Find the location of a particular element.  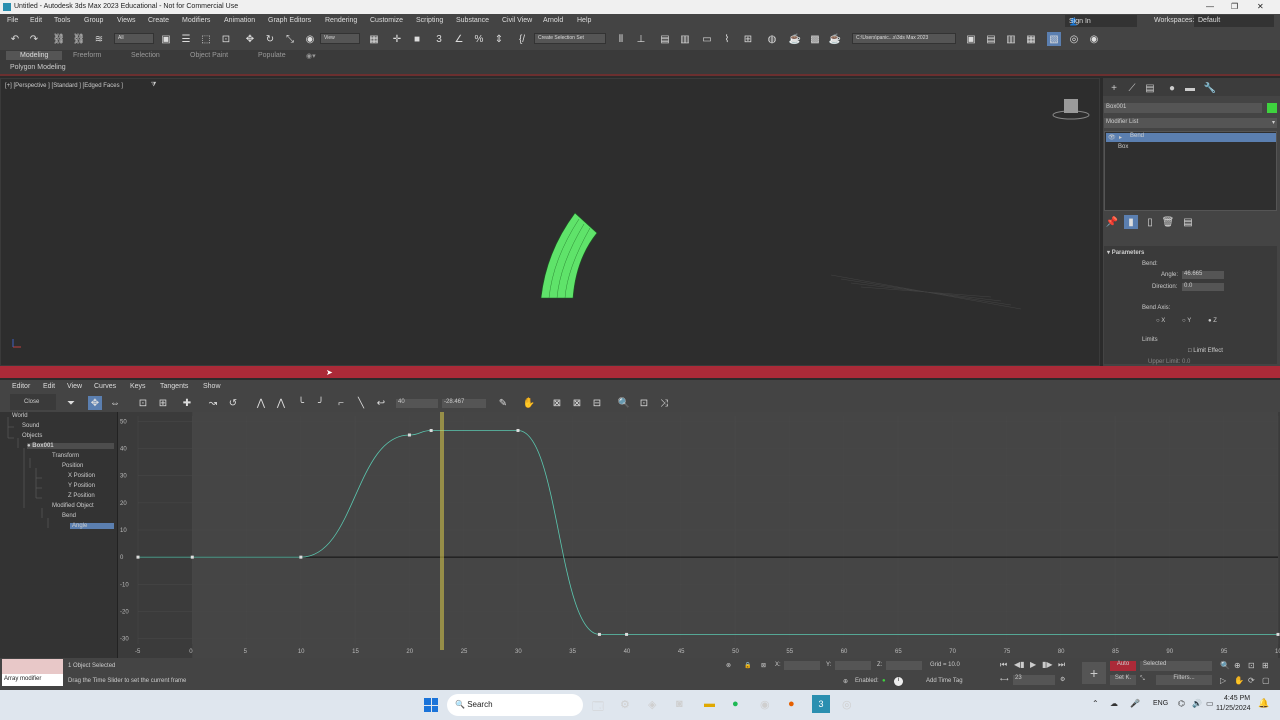

info-icon: i is located at coordinates (898, 681).